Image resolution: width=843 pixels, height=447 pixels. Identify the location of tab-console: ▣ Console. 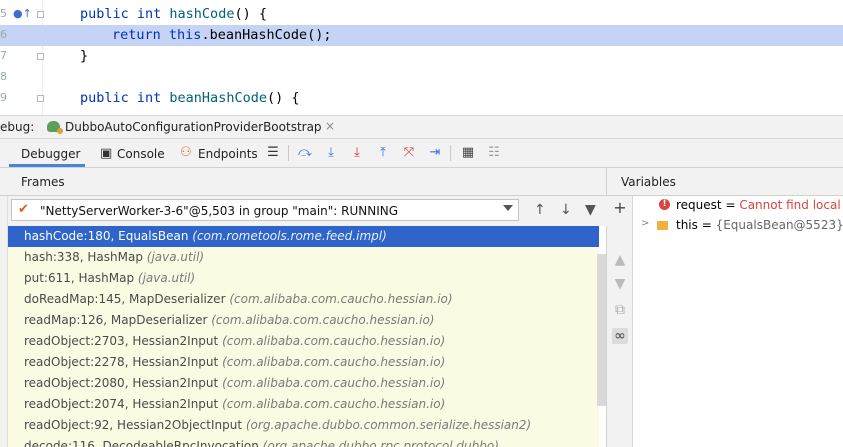
(131, 153).